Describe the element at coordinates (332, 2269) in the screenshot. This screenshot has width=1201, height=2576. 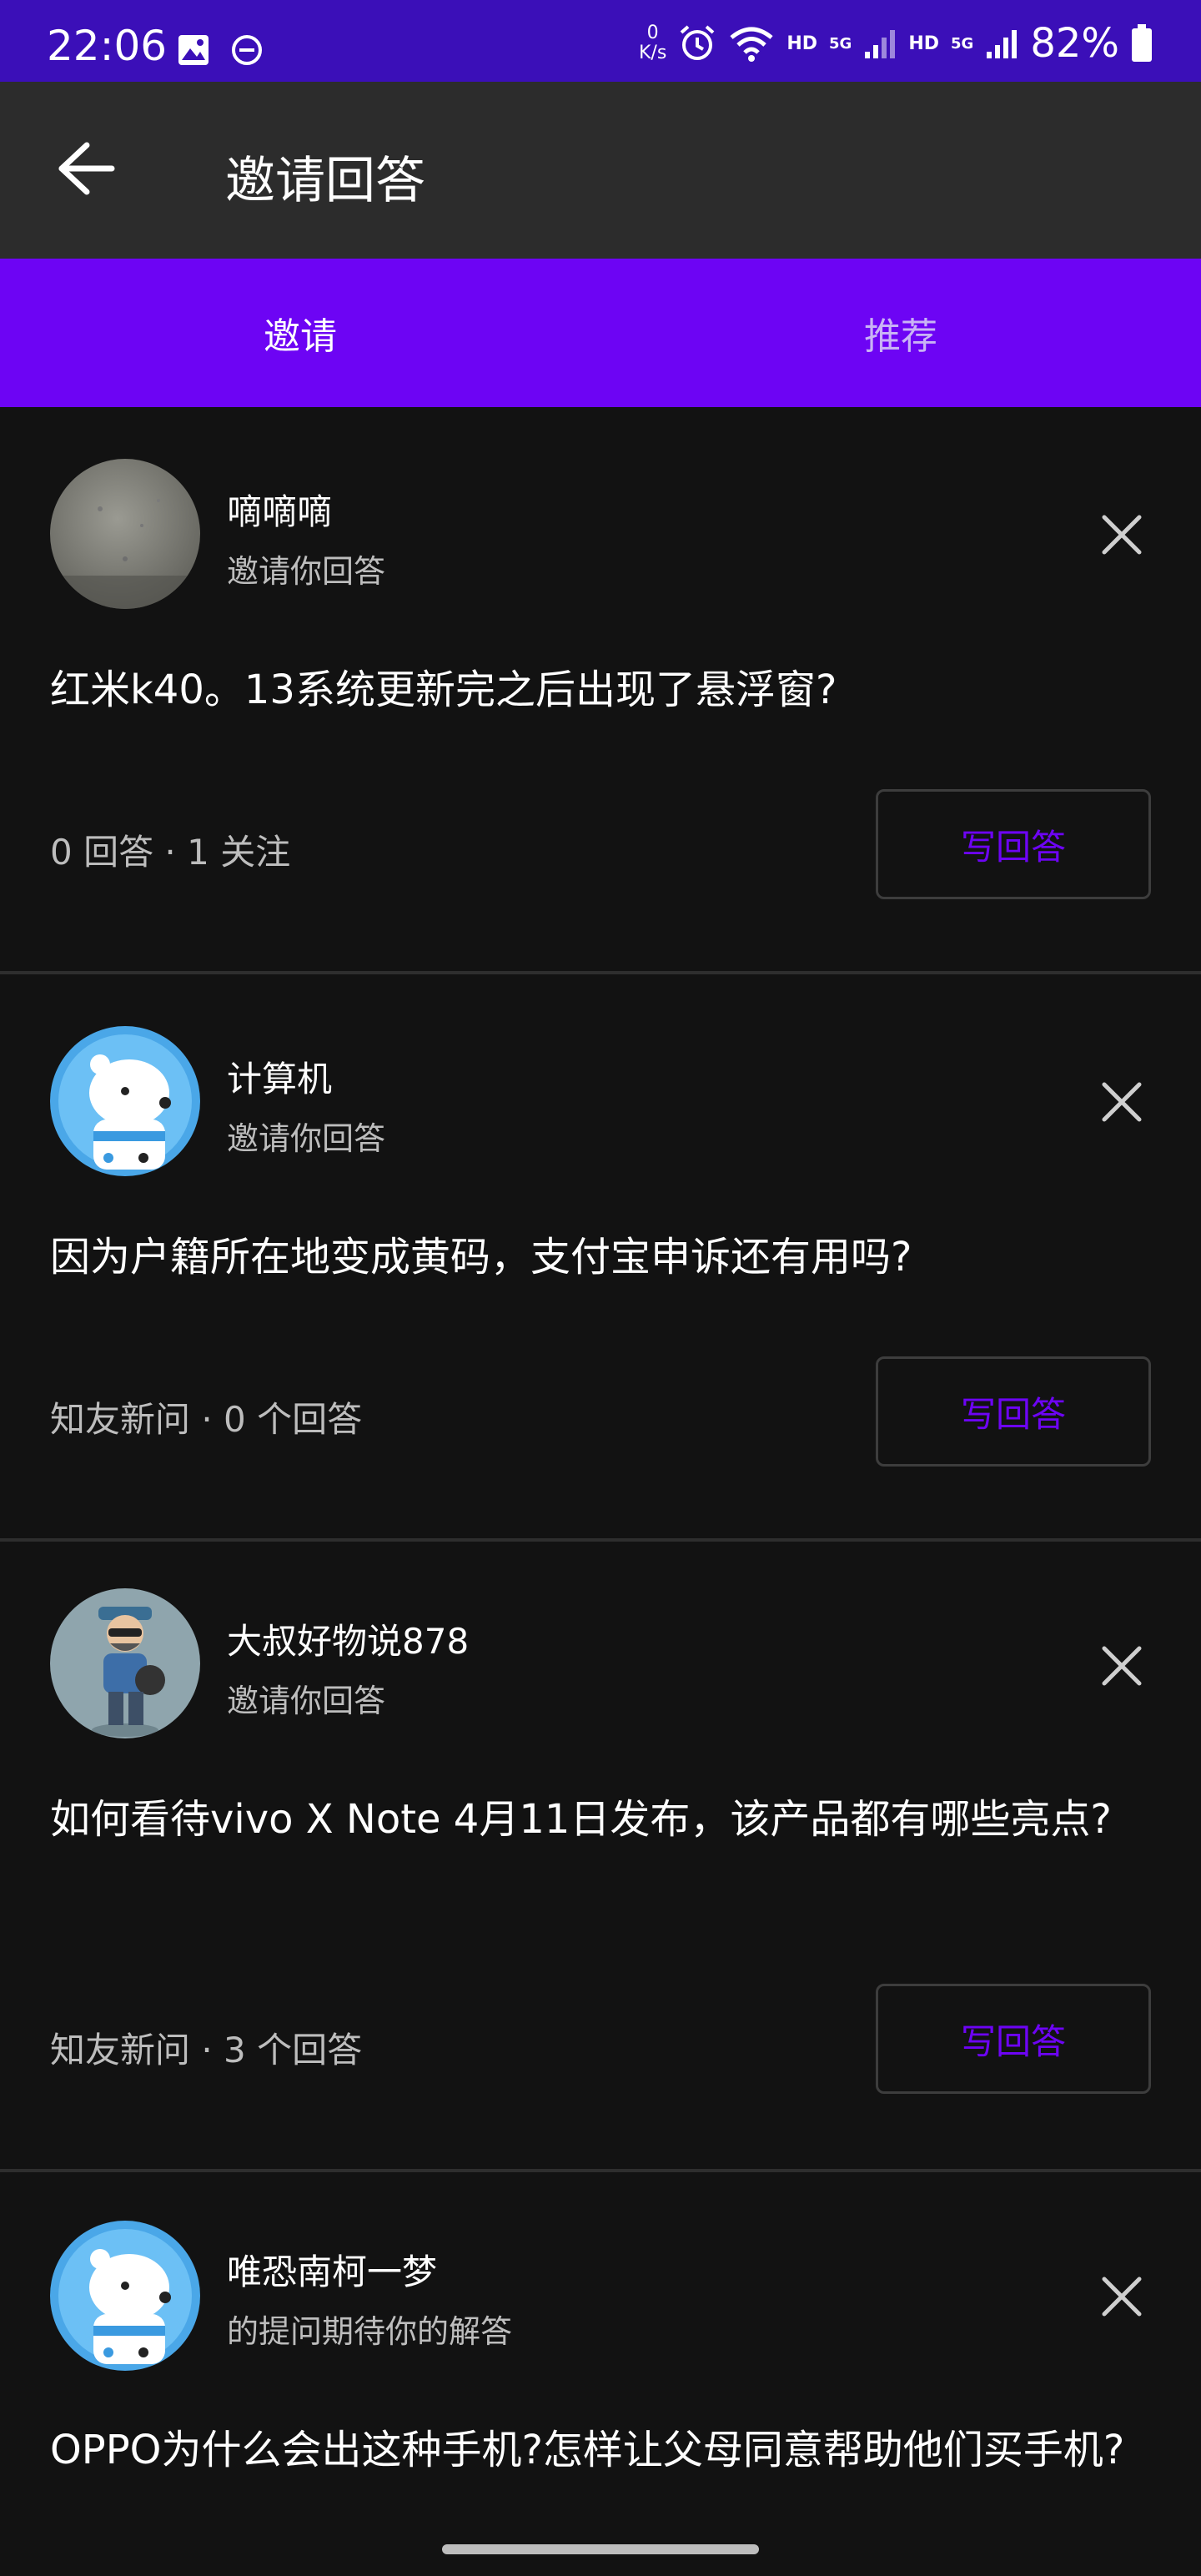
I see `user-name: 唯恐南柯一梦` at that location.